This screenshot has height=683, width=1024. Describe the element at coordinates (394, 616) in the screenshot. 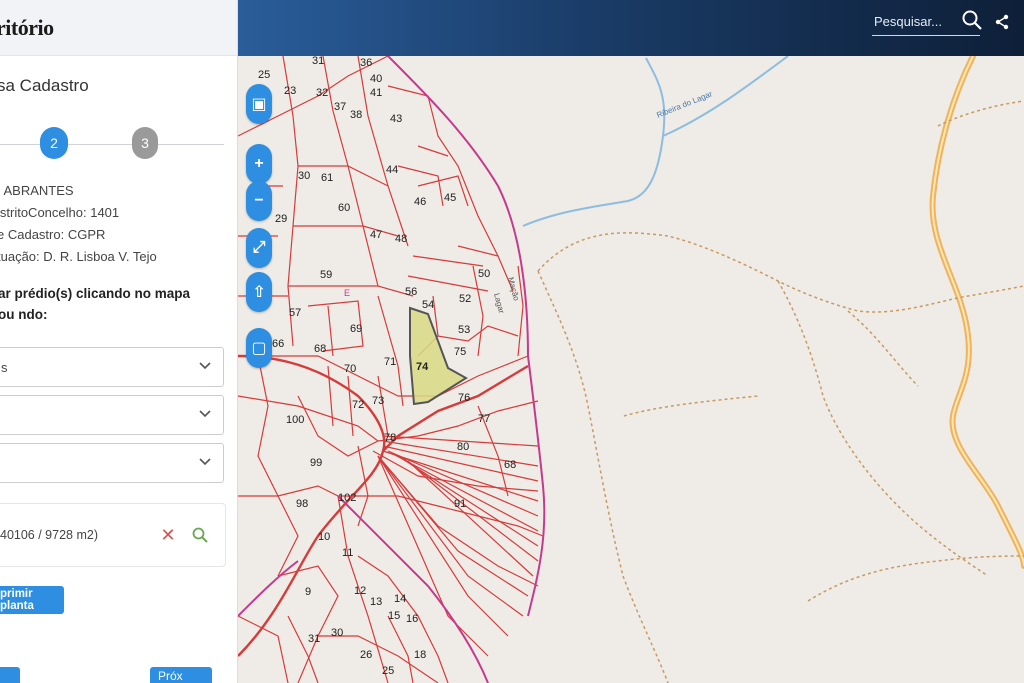

I see `plot-label: 15` at that location.